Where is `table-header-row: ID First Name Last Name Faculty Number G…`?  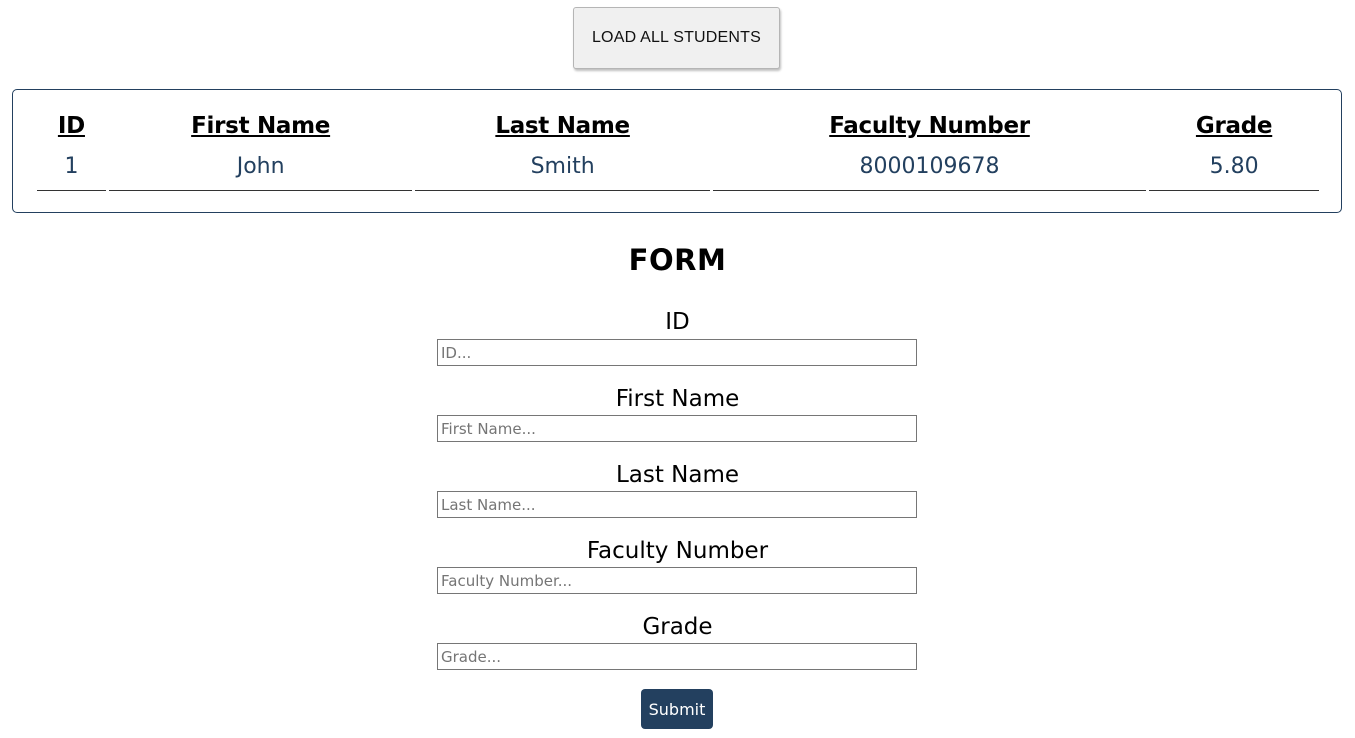 table-header-row: ID First Name Last Name Faculty Number G… is located at coordinates (678, 126).